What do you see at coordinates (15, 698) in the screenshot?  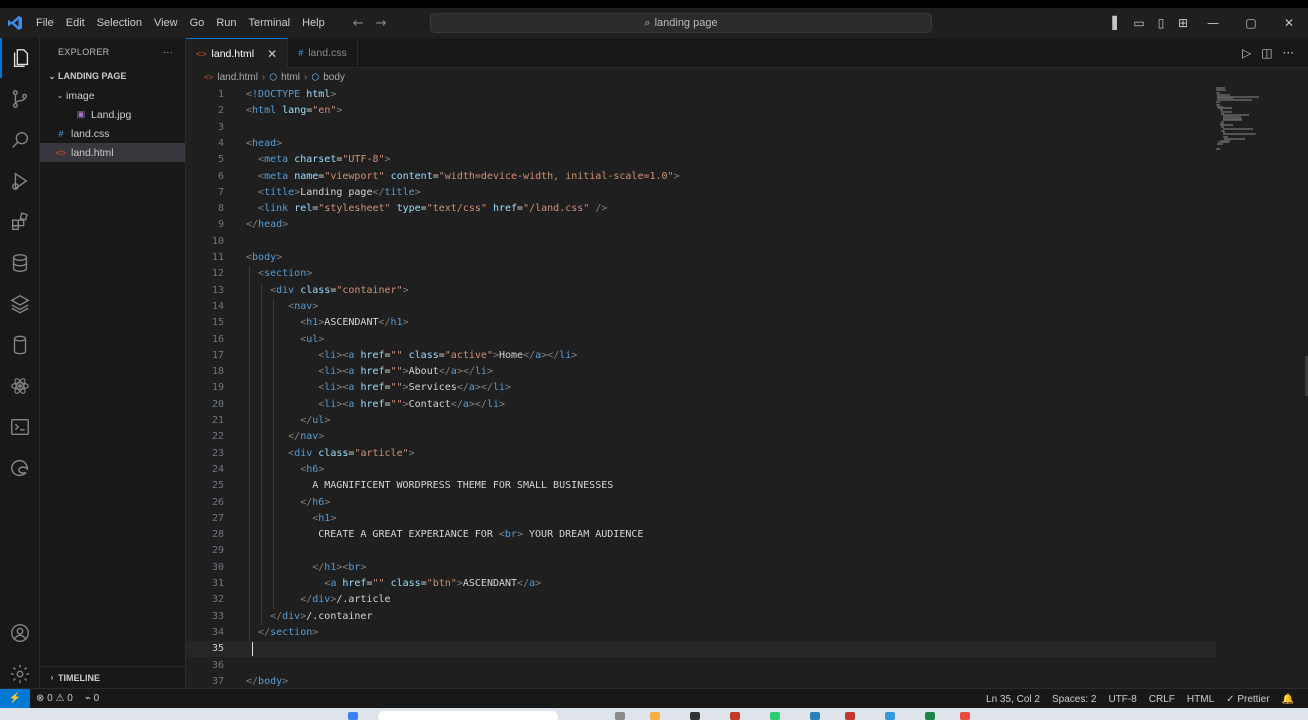 I see `remote-indicator-icon: ⚡` at bounding box center [15, 698].